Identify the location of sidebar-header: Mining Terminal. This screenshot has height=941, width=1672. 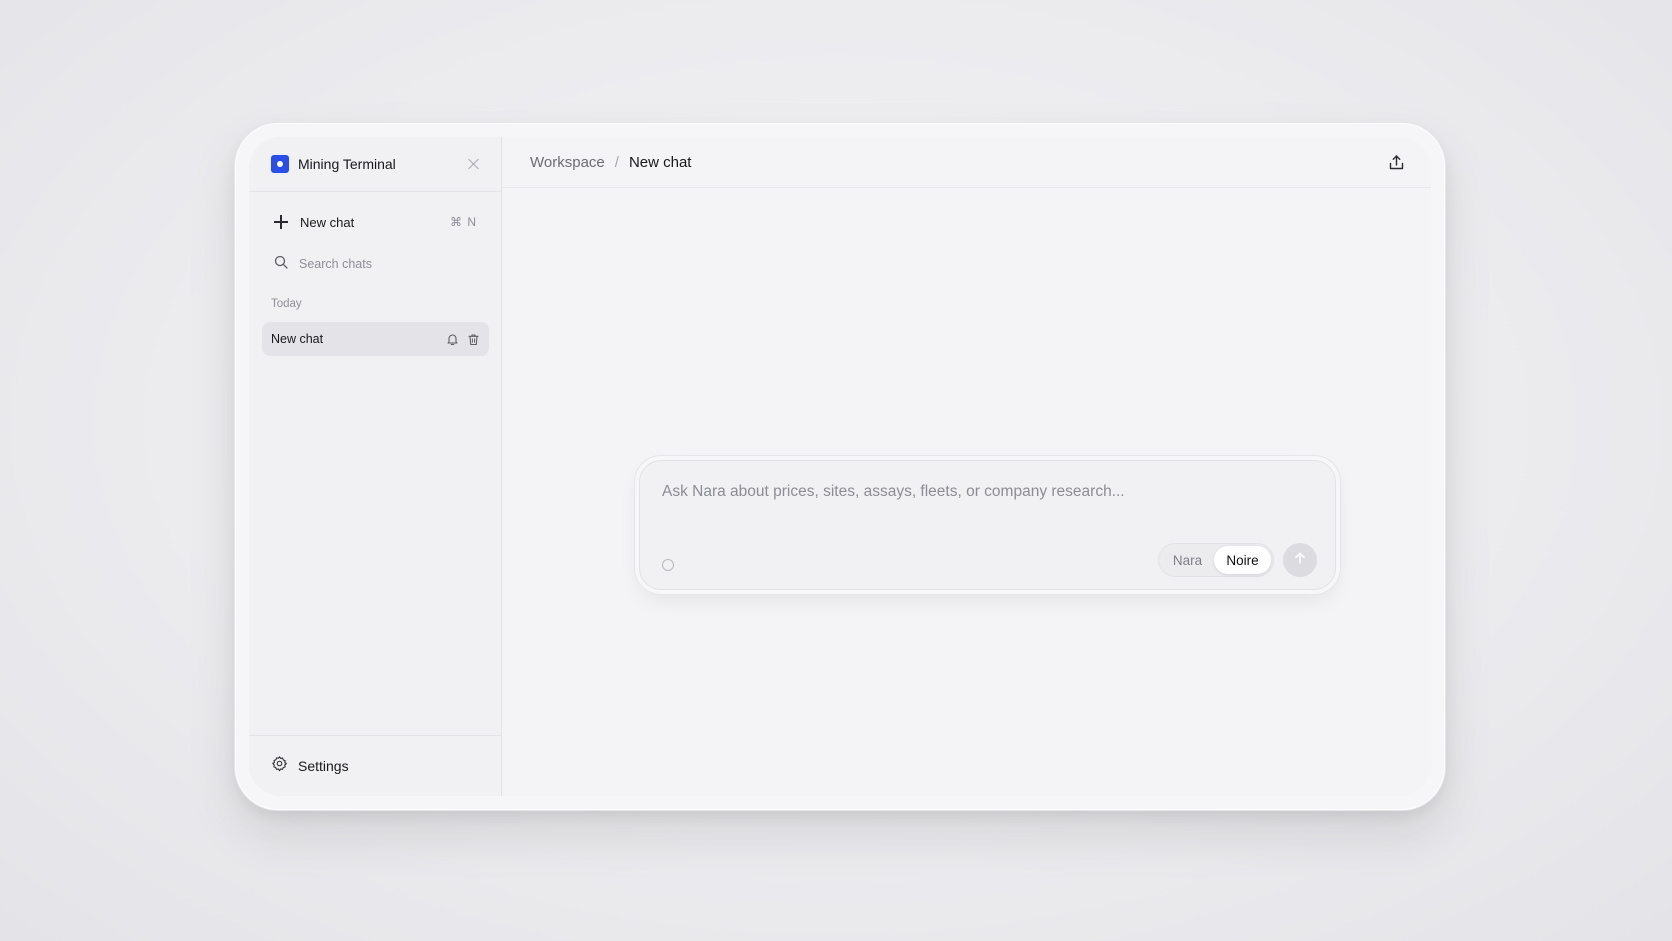
(375, 164).